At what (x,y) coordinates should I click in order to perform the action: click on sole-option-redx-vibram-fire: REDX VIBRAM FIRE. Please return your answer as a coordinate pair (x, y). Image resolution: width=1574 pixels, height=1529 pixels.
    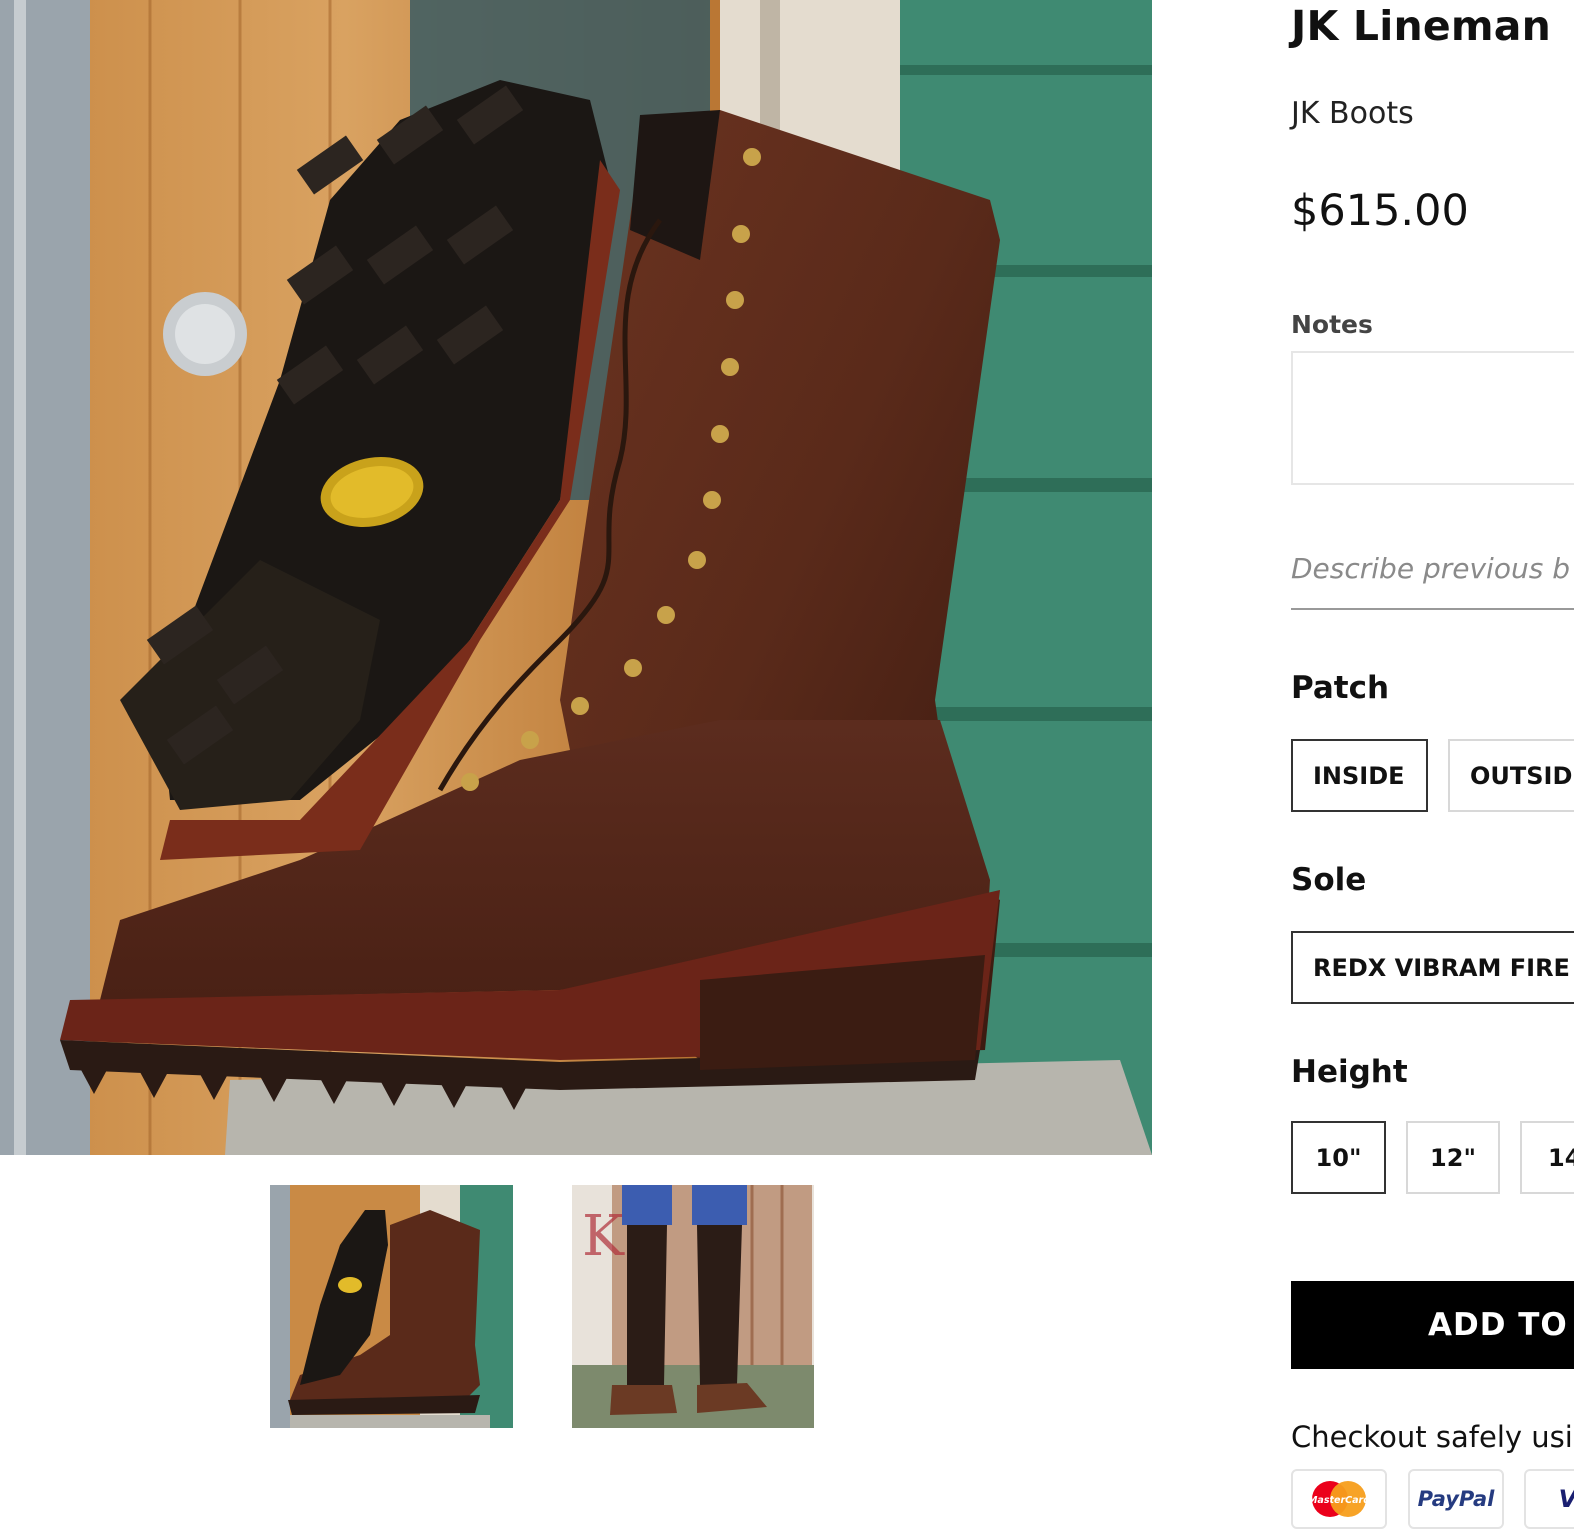
    Looking at the image, I should click on (1432, 967).